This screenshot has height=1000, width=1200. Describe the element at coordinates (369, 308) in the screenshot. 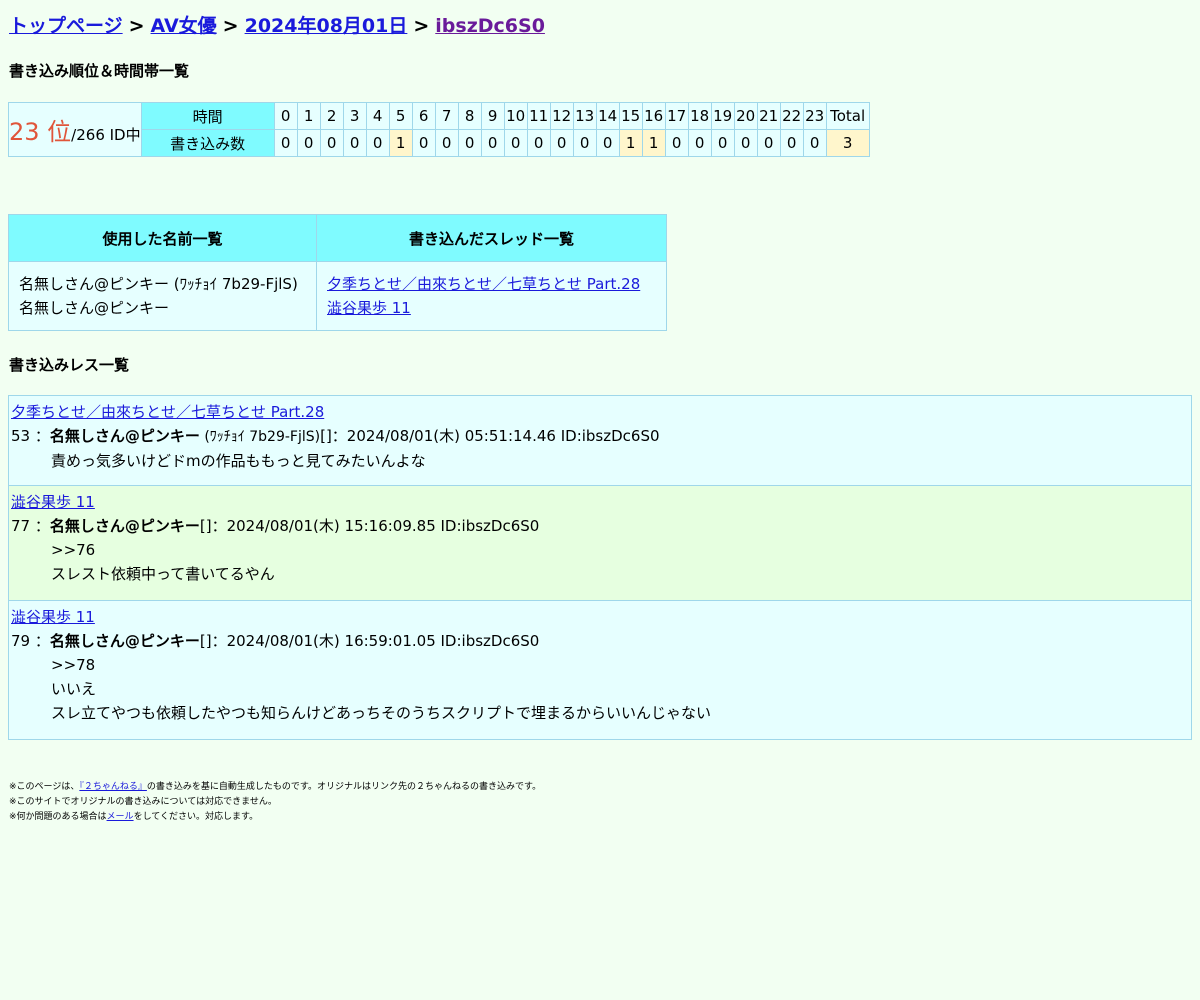

I see `thread-link: 澁谷果歩 11` at that location.